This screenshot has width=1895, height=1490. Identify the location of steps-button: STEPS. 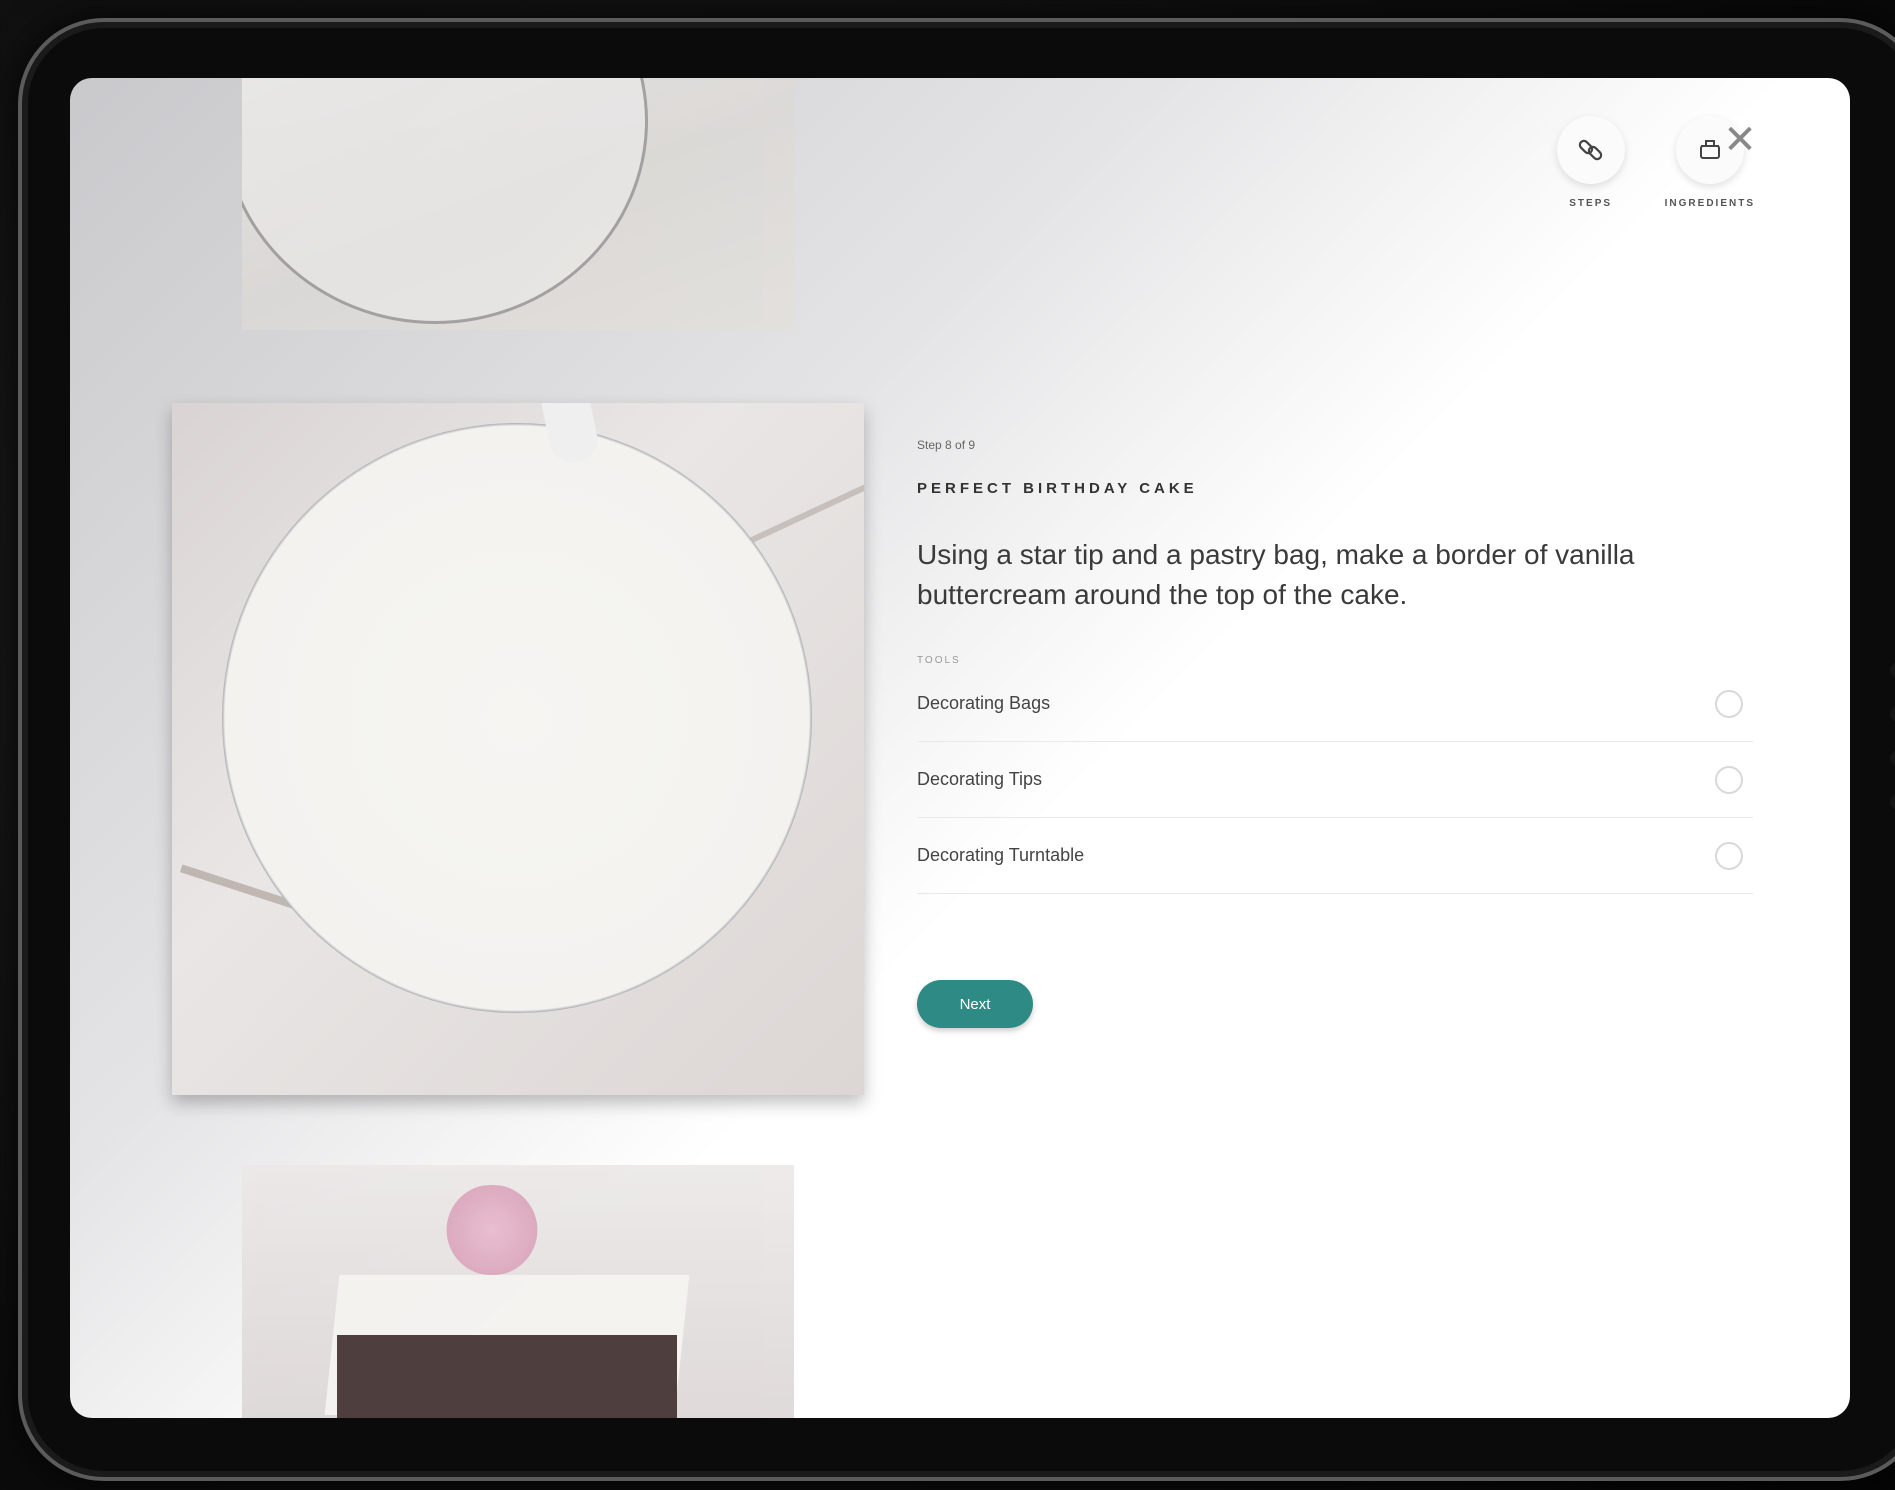
(1590, 162).